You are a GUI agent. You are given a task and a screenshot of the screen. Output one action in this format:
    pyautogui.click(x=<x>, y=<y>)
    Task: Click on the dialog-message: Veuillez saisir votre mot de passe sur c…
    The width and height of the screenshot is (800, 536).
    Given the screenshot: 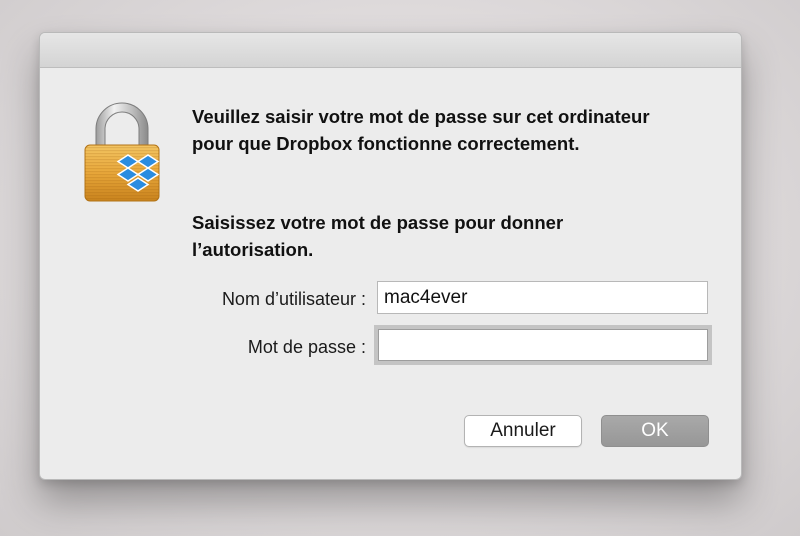 What is the action you would take?
    pyautogui.click(x=421, y=130)
    